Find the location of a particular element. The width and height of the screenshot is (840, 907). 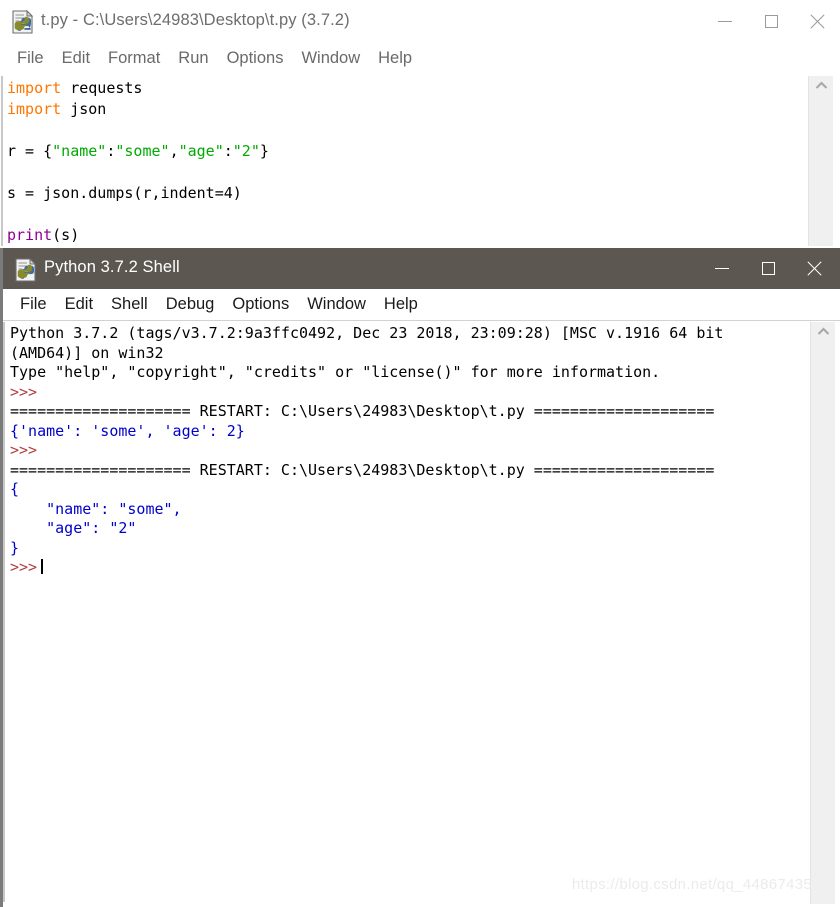

shell-menu-options: Options is located at coordinates (260, 304).